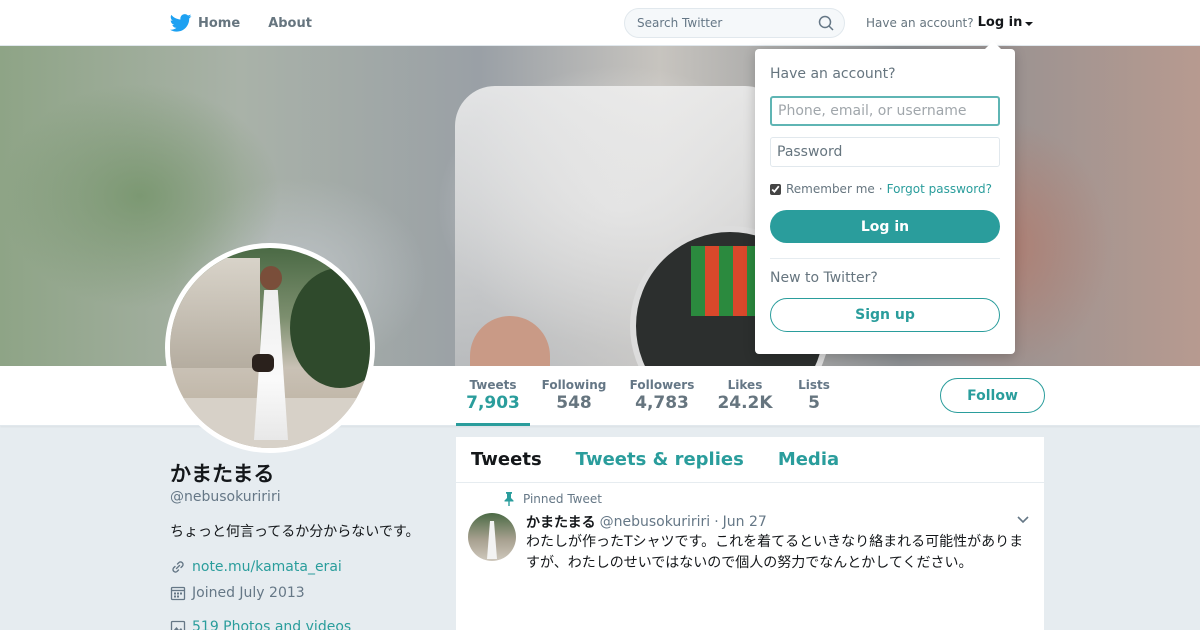 This screenshot has width=1200, height=630. I want to click on stat-tweets: Tweets 7,903, so click(493, 396).